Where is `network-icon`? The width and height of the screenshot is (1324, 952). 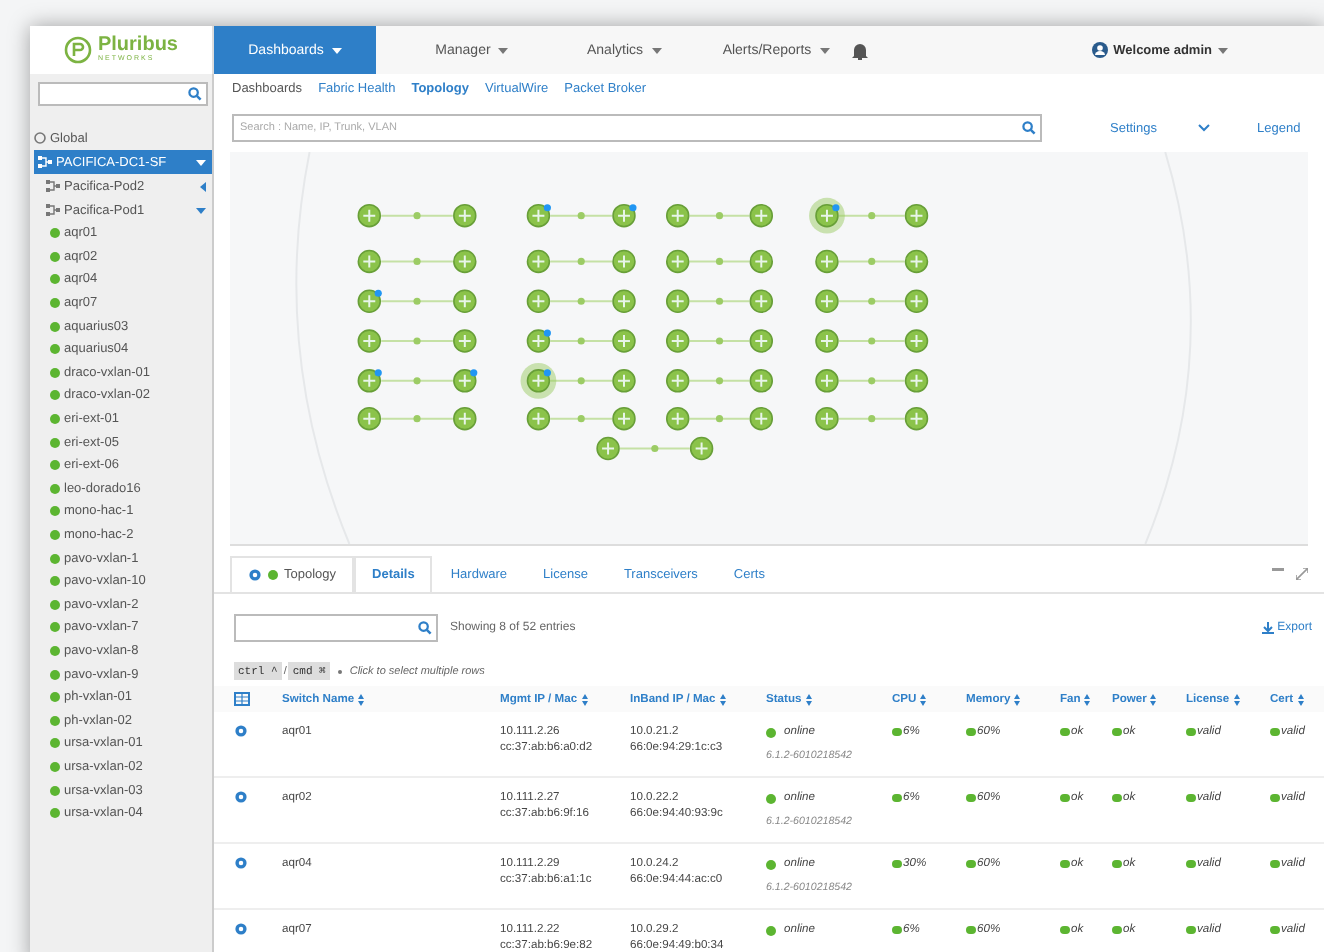
network-icon is located at coordinates (53, 186).